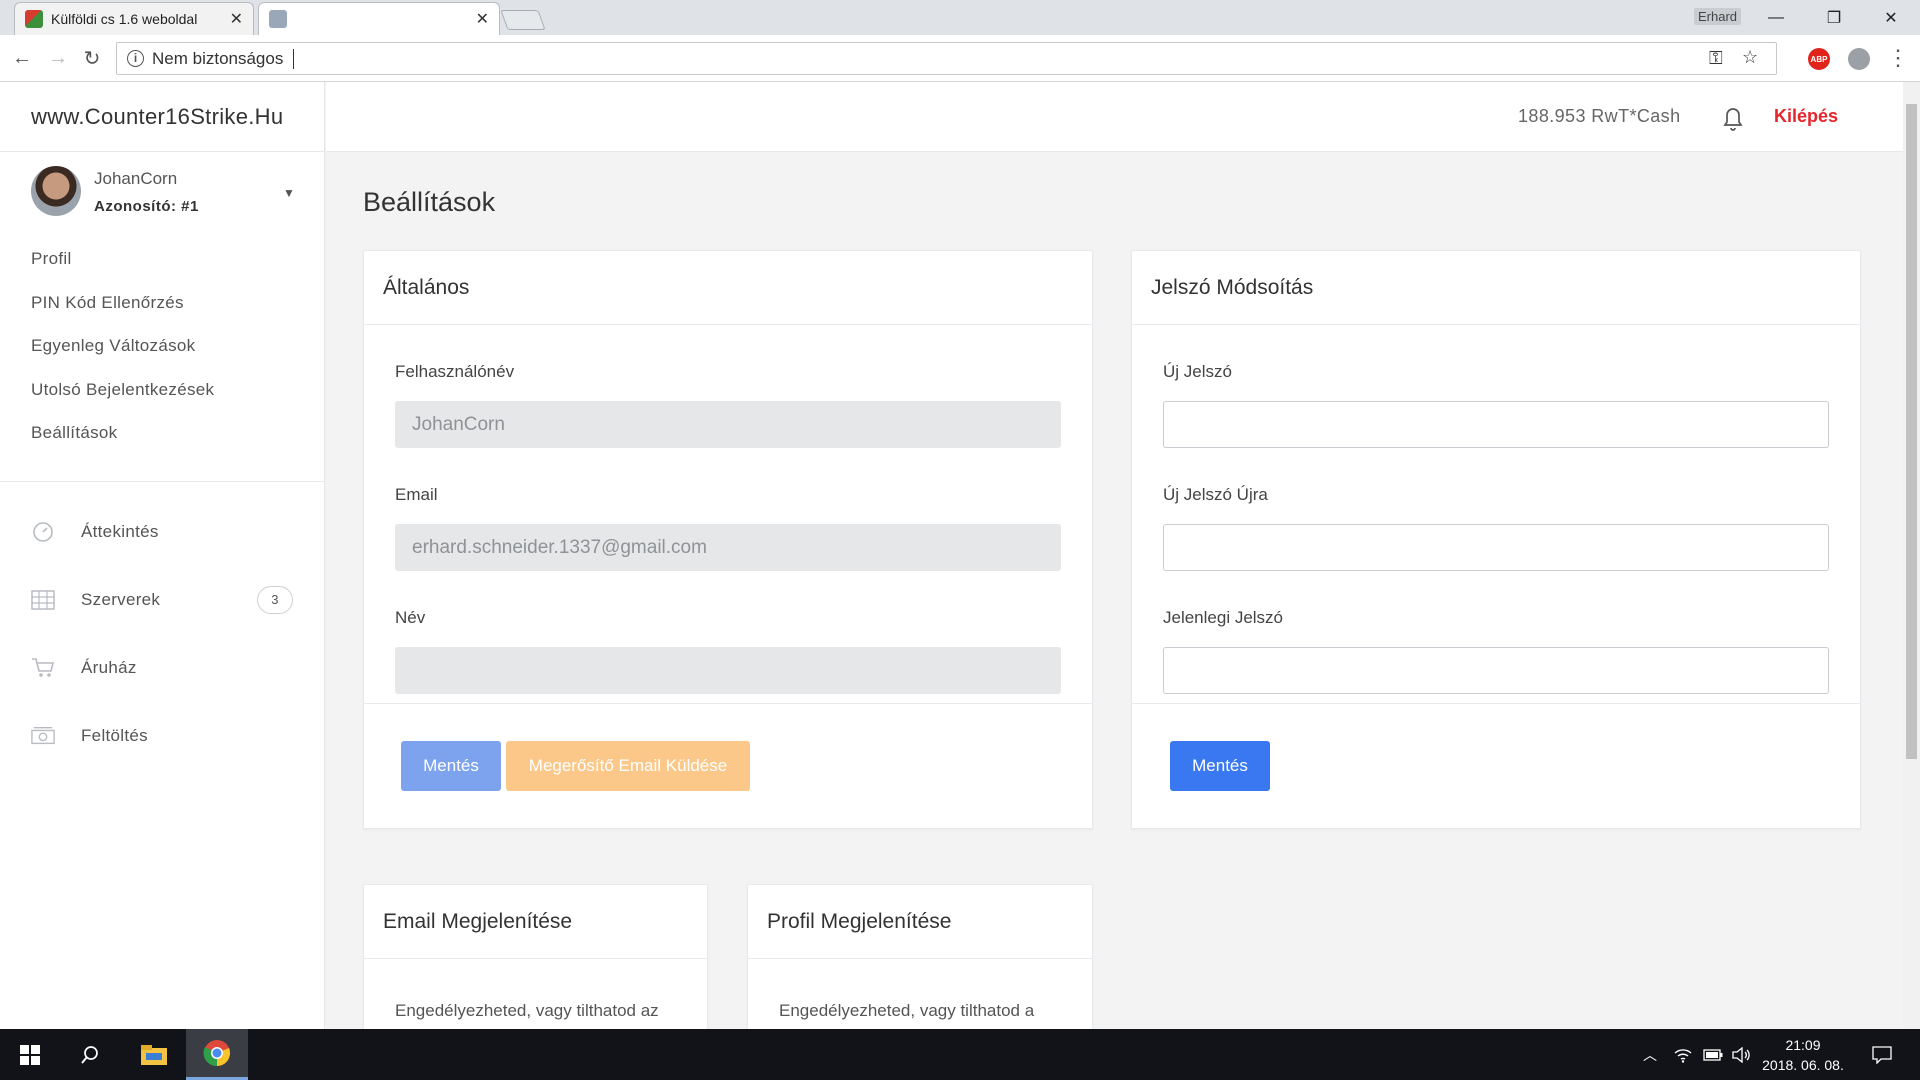  What do you see at coordinates (43, 532) in the screenshot?
I see `speedometer-icon` at bounding box center [43, 532].